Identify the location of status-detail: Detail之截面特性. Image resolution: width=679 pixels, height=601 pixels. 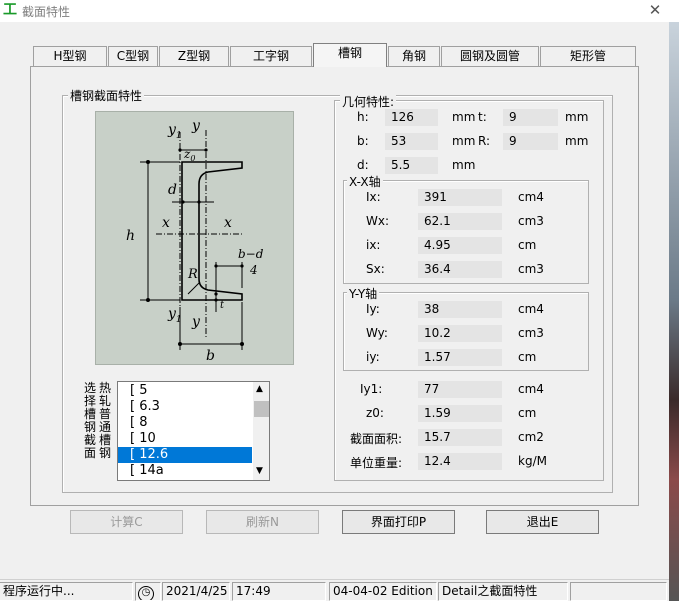
(503, 591).